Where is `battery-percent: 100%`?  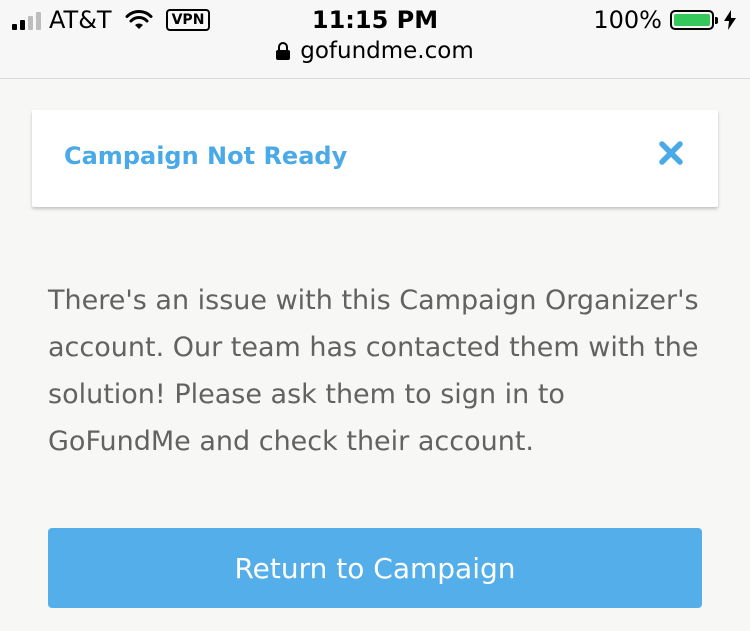
battery-percent: 100% is located at coordinates (627, 20).